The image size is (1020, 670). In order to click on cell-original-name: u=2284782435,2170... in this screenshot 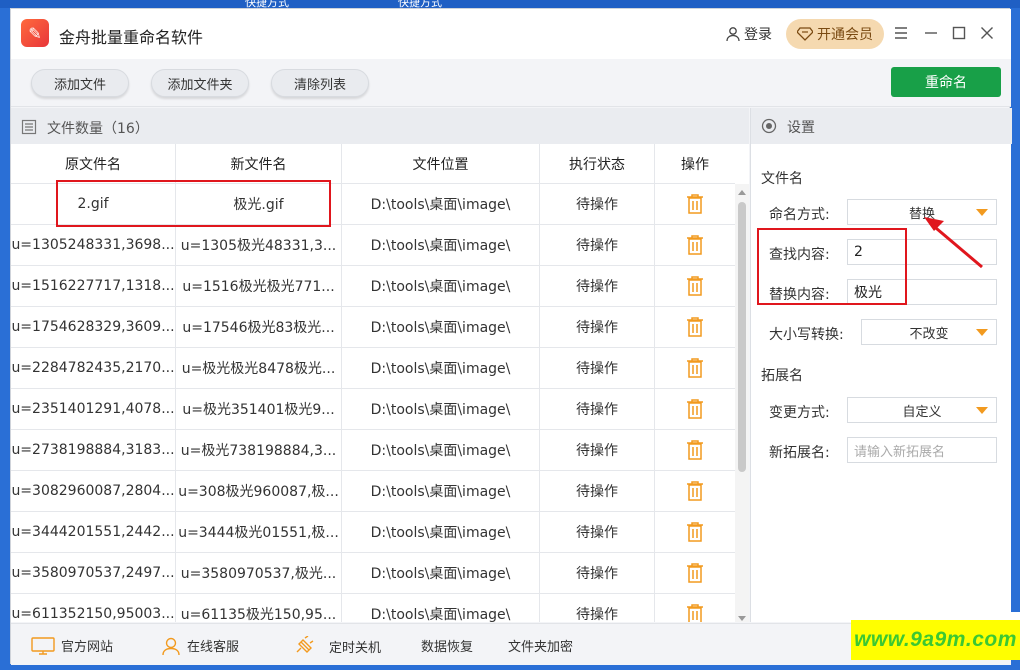, I will do `click(93, 368)`.